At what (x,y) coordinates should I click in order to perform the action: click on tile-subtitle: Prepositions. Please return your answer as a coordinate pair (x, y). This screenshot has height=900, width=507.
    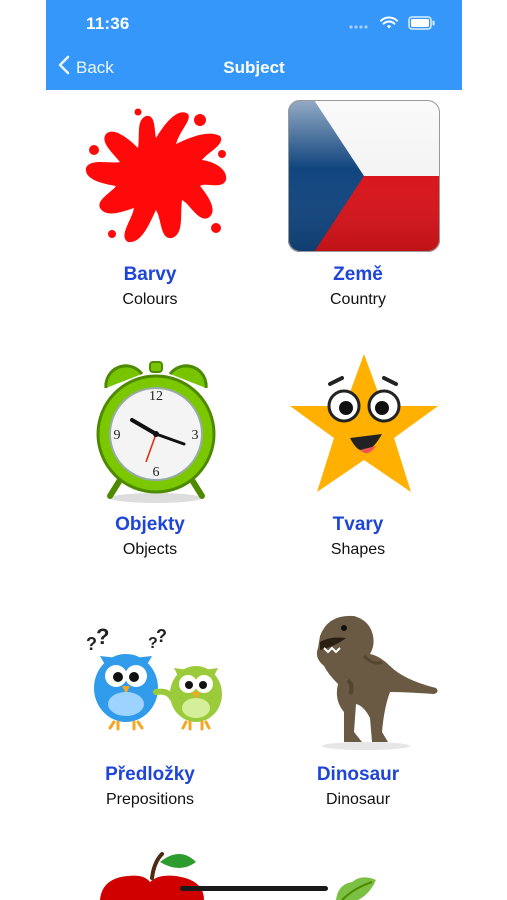
    Looking at the image, I should click on (150, 799).